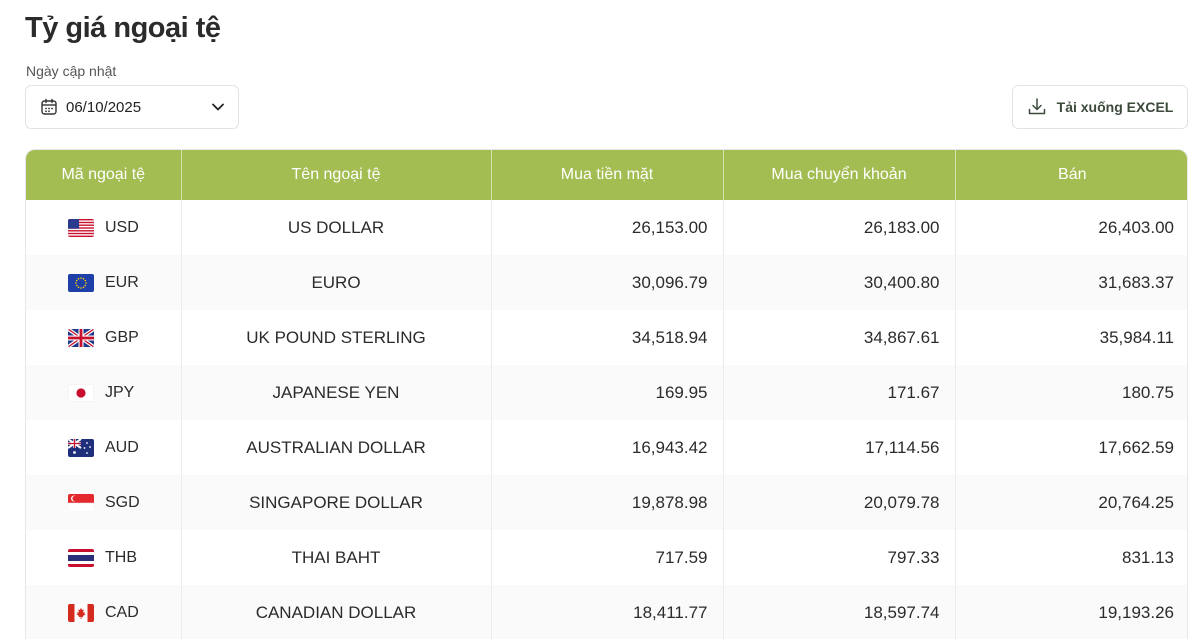 The width and height of the screenshot is (1200, 639). What do you see at coordinates (81, 612) in the screenshot?
I see `ca-flag-icon` at bounding box center [81, 612].